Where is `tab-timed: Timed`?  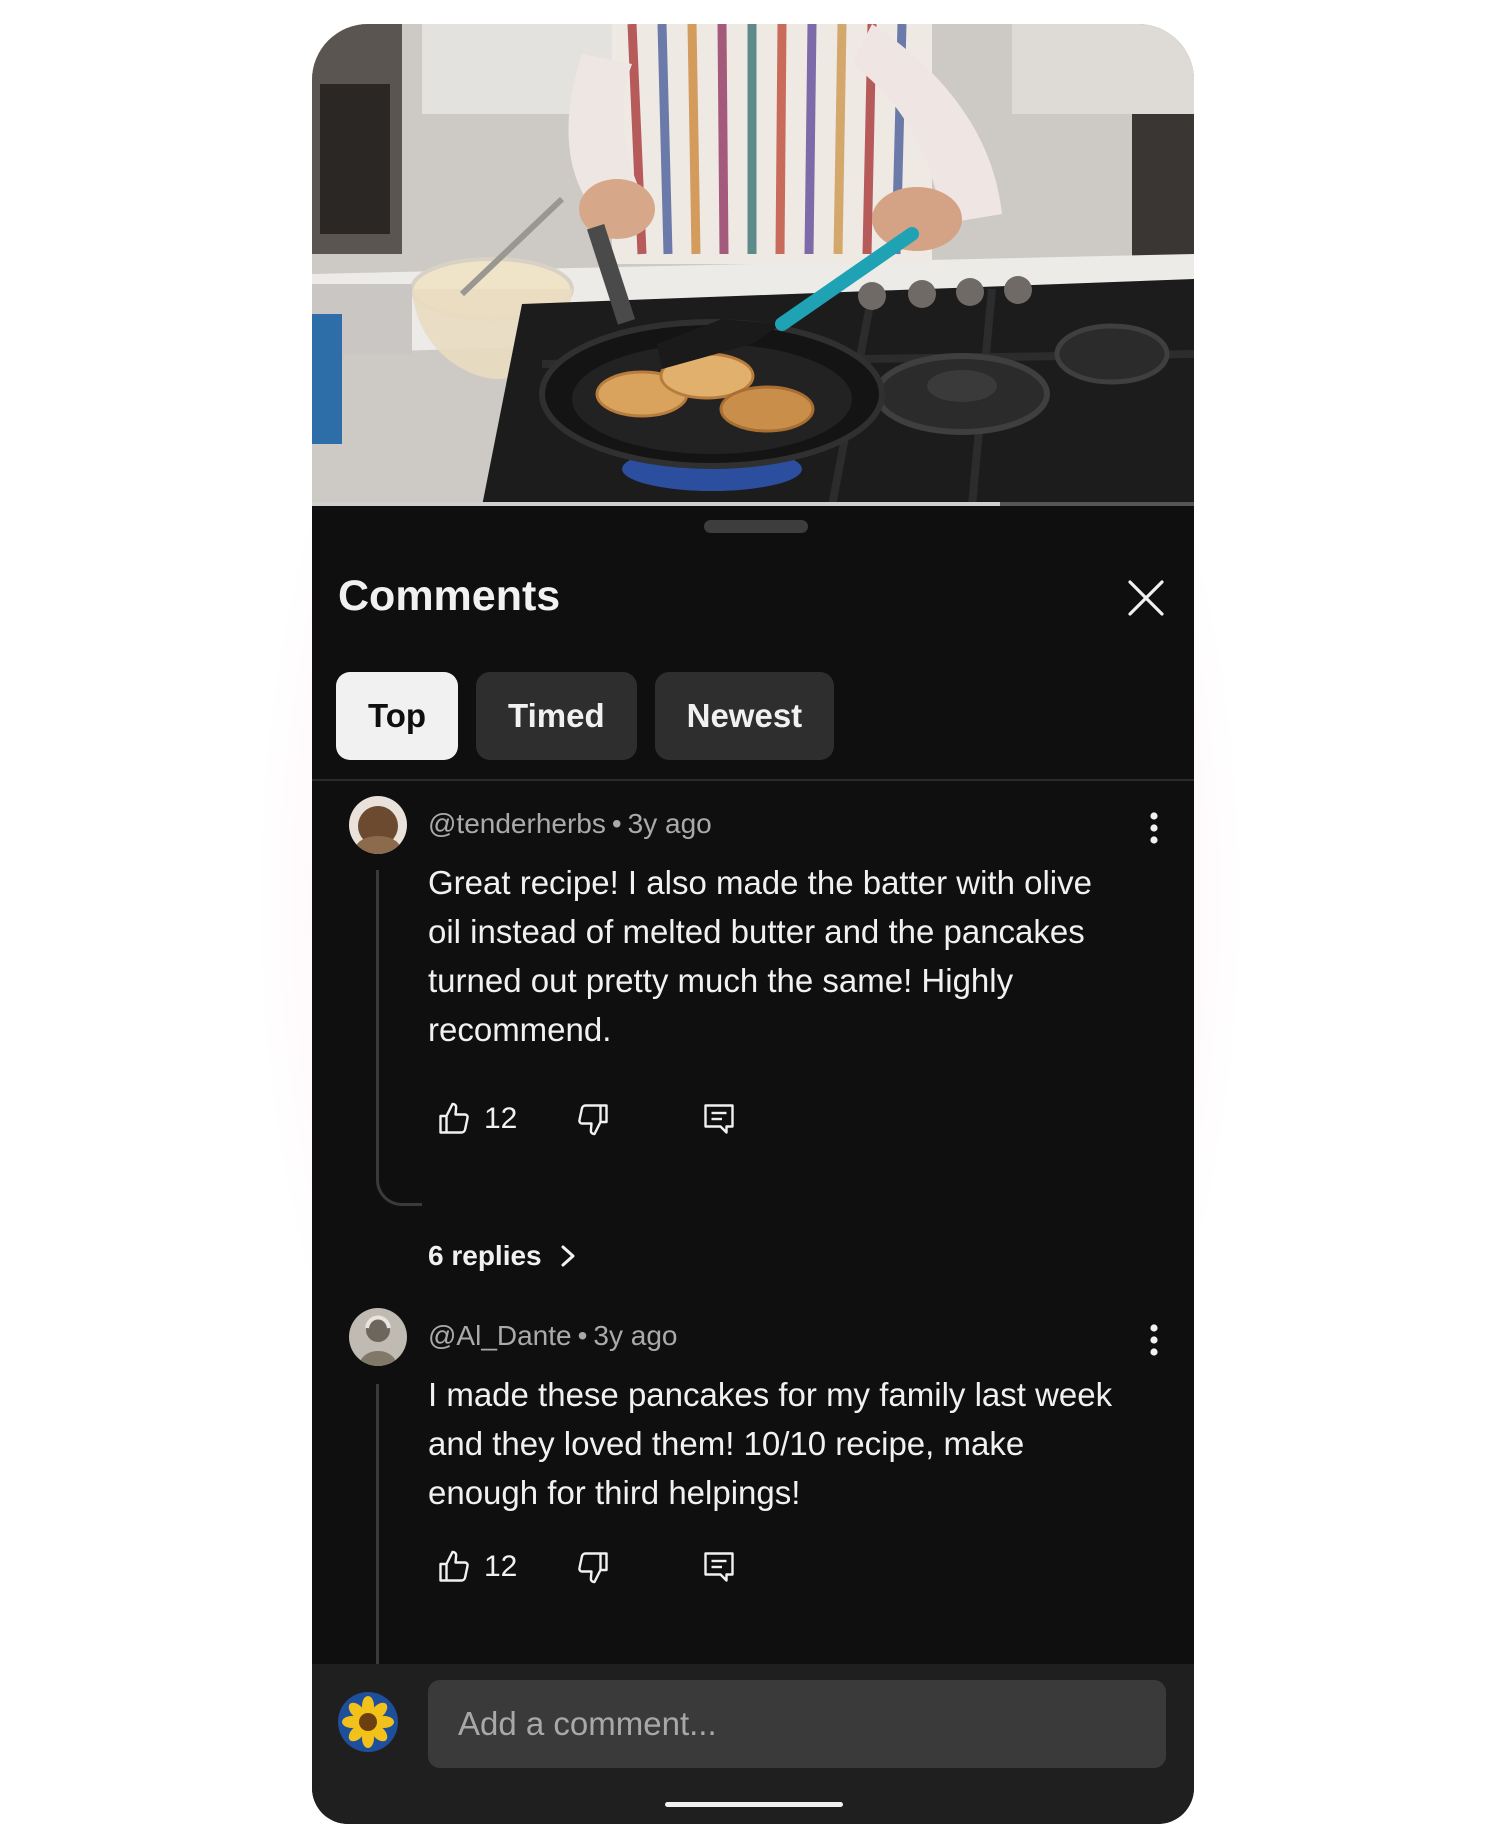
tab-timed: Timed is located at coordinates (556, 716).